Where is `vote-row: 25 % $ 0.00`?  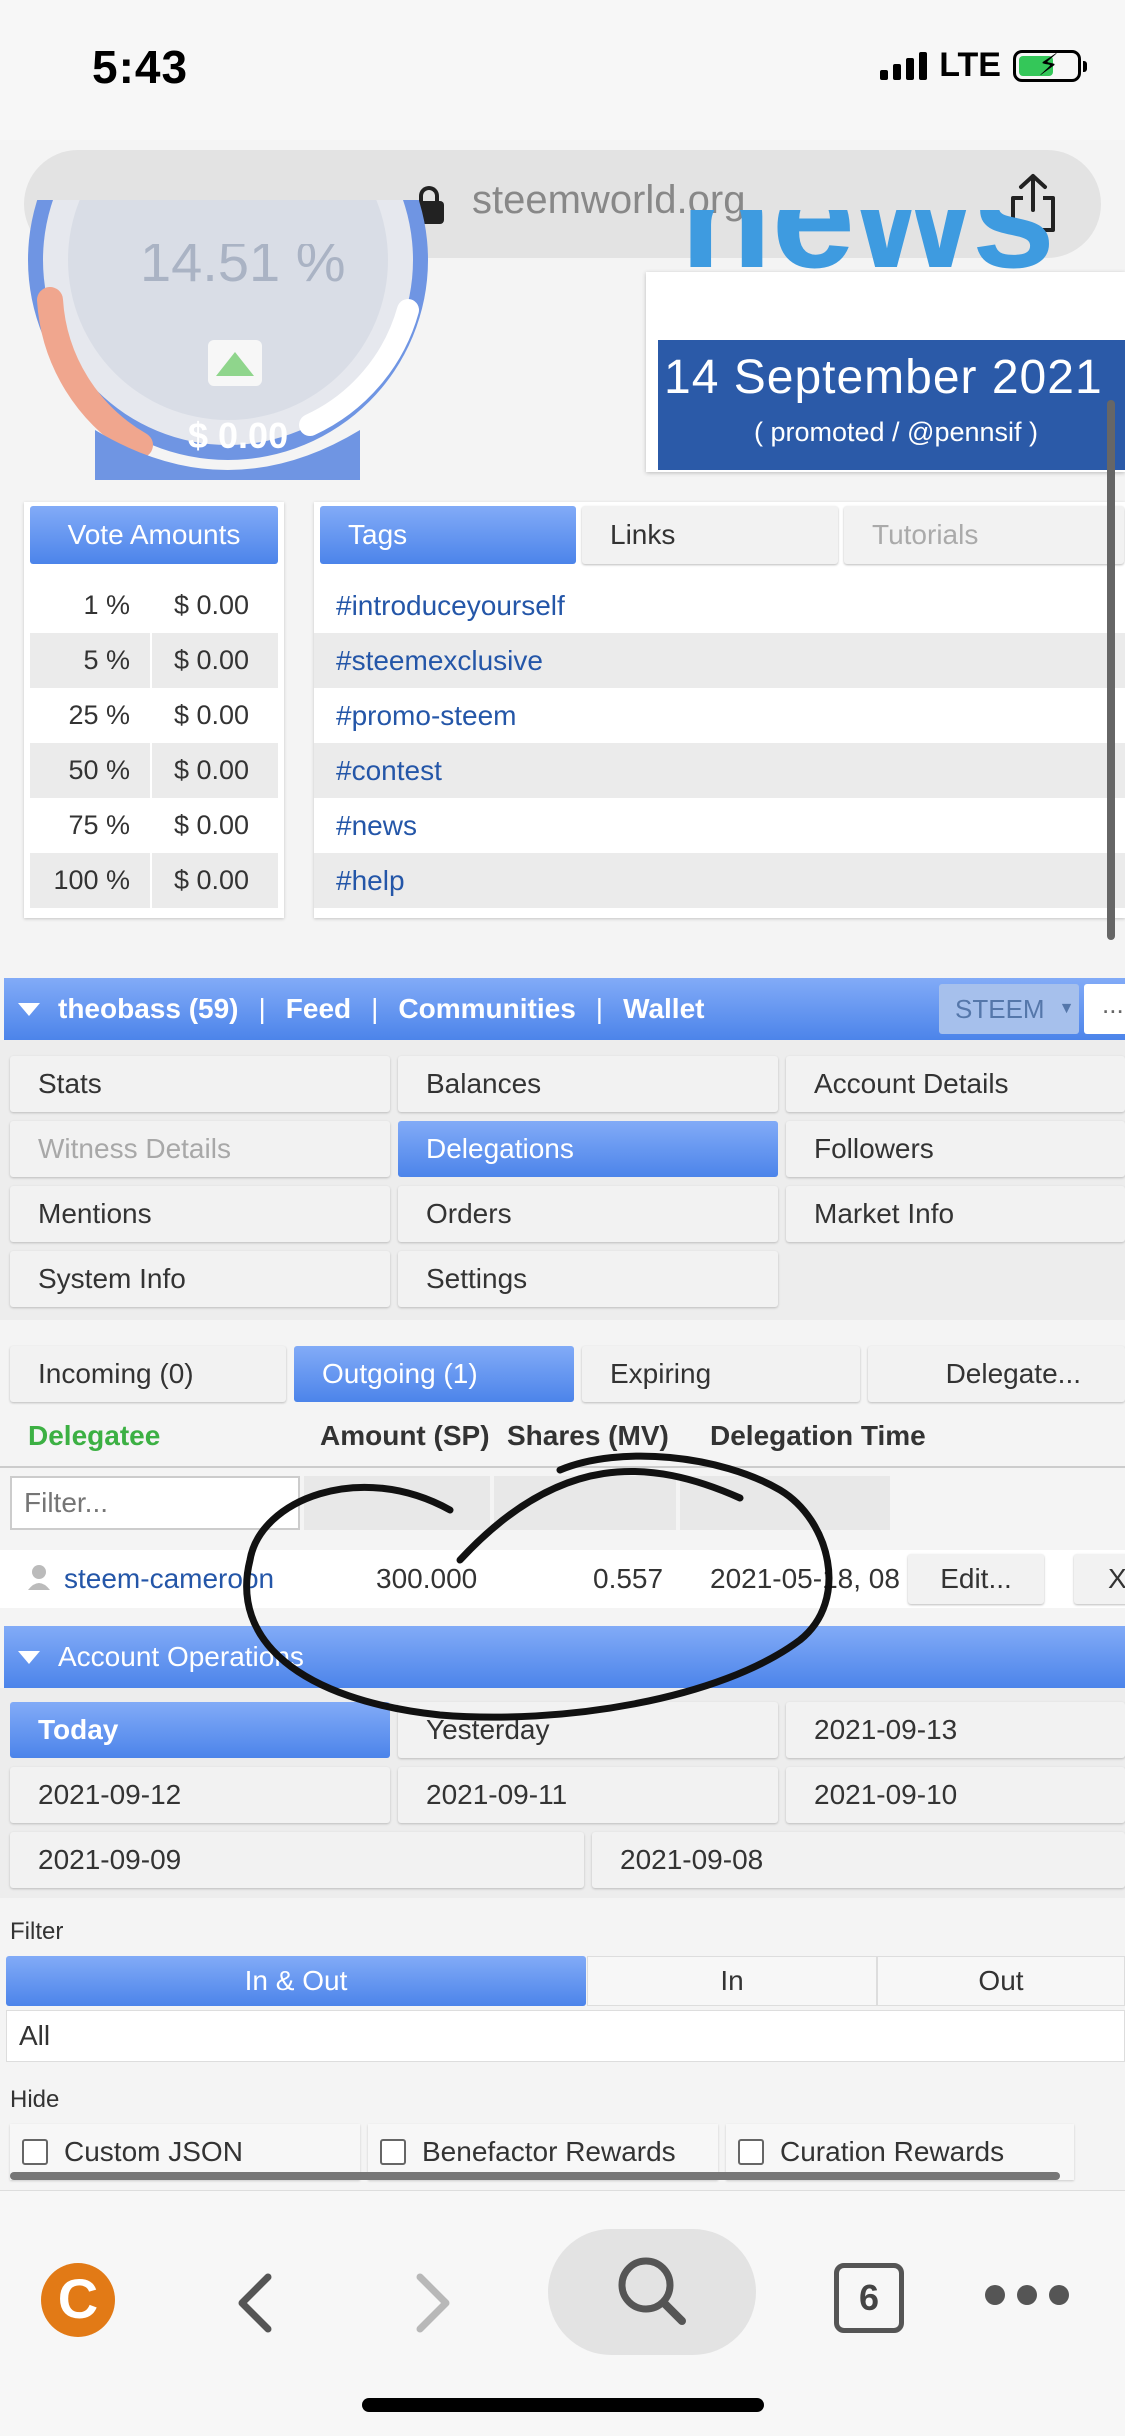
vote-row: 25 % $ 0.00 is located at coordinates (154, 715).